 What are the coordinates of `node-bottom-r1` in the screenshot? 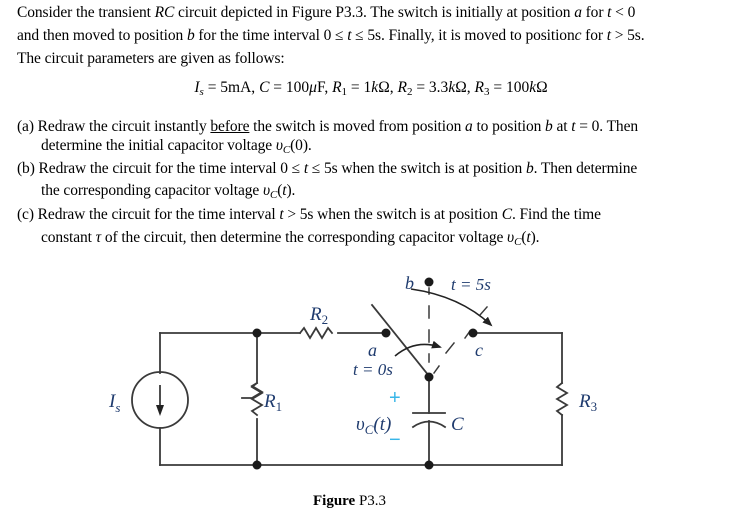 It's located at (257, 465).